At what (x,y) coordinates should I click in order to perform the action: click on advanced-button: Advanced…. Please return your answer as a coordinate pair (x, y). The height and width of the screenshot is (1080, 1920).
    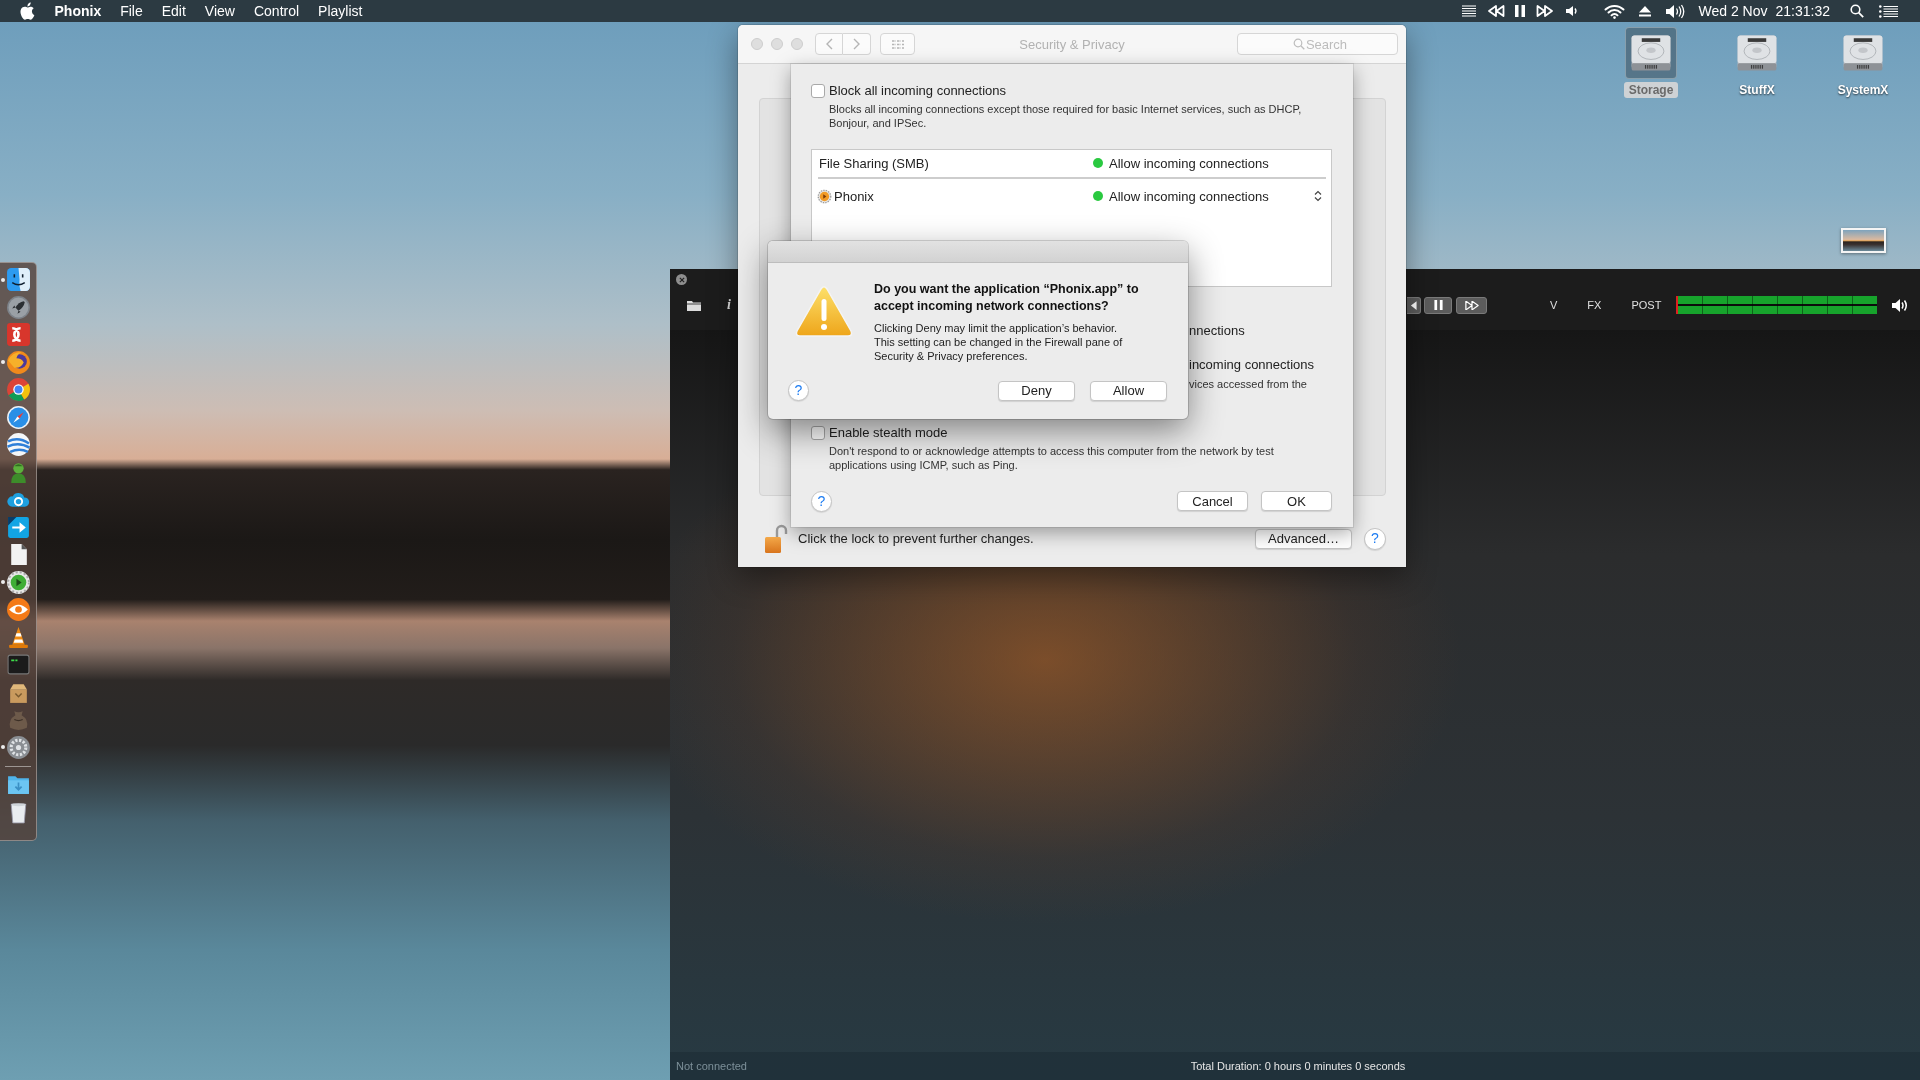
    Looking at the image, I should click on (1303, 538).